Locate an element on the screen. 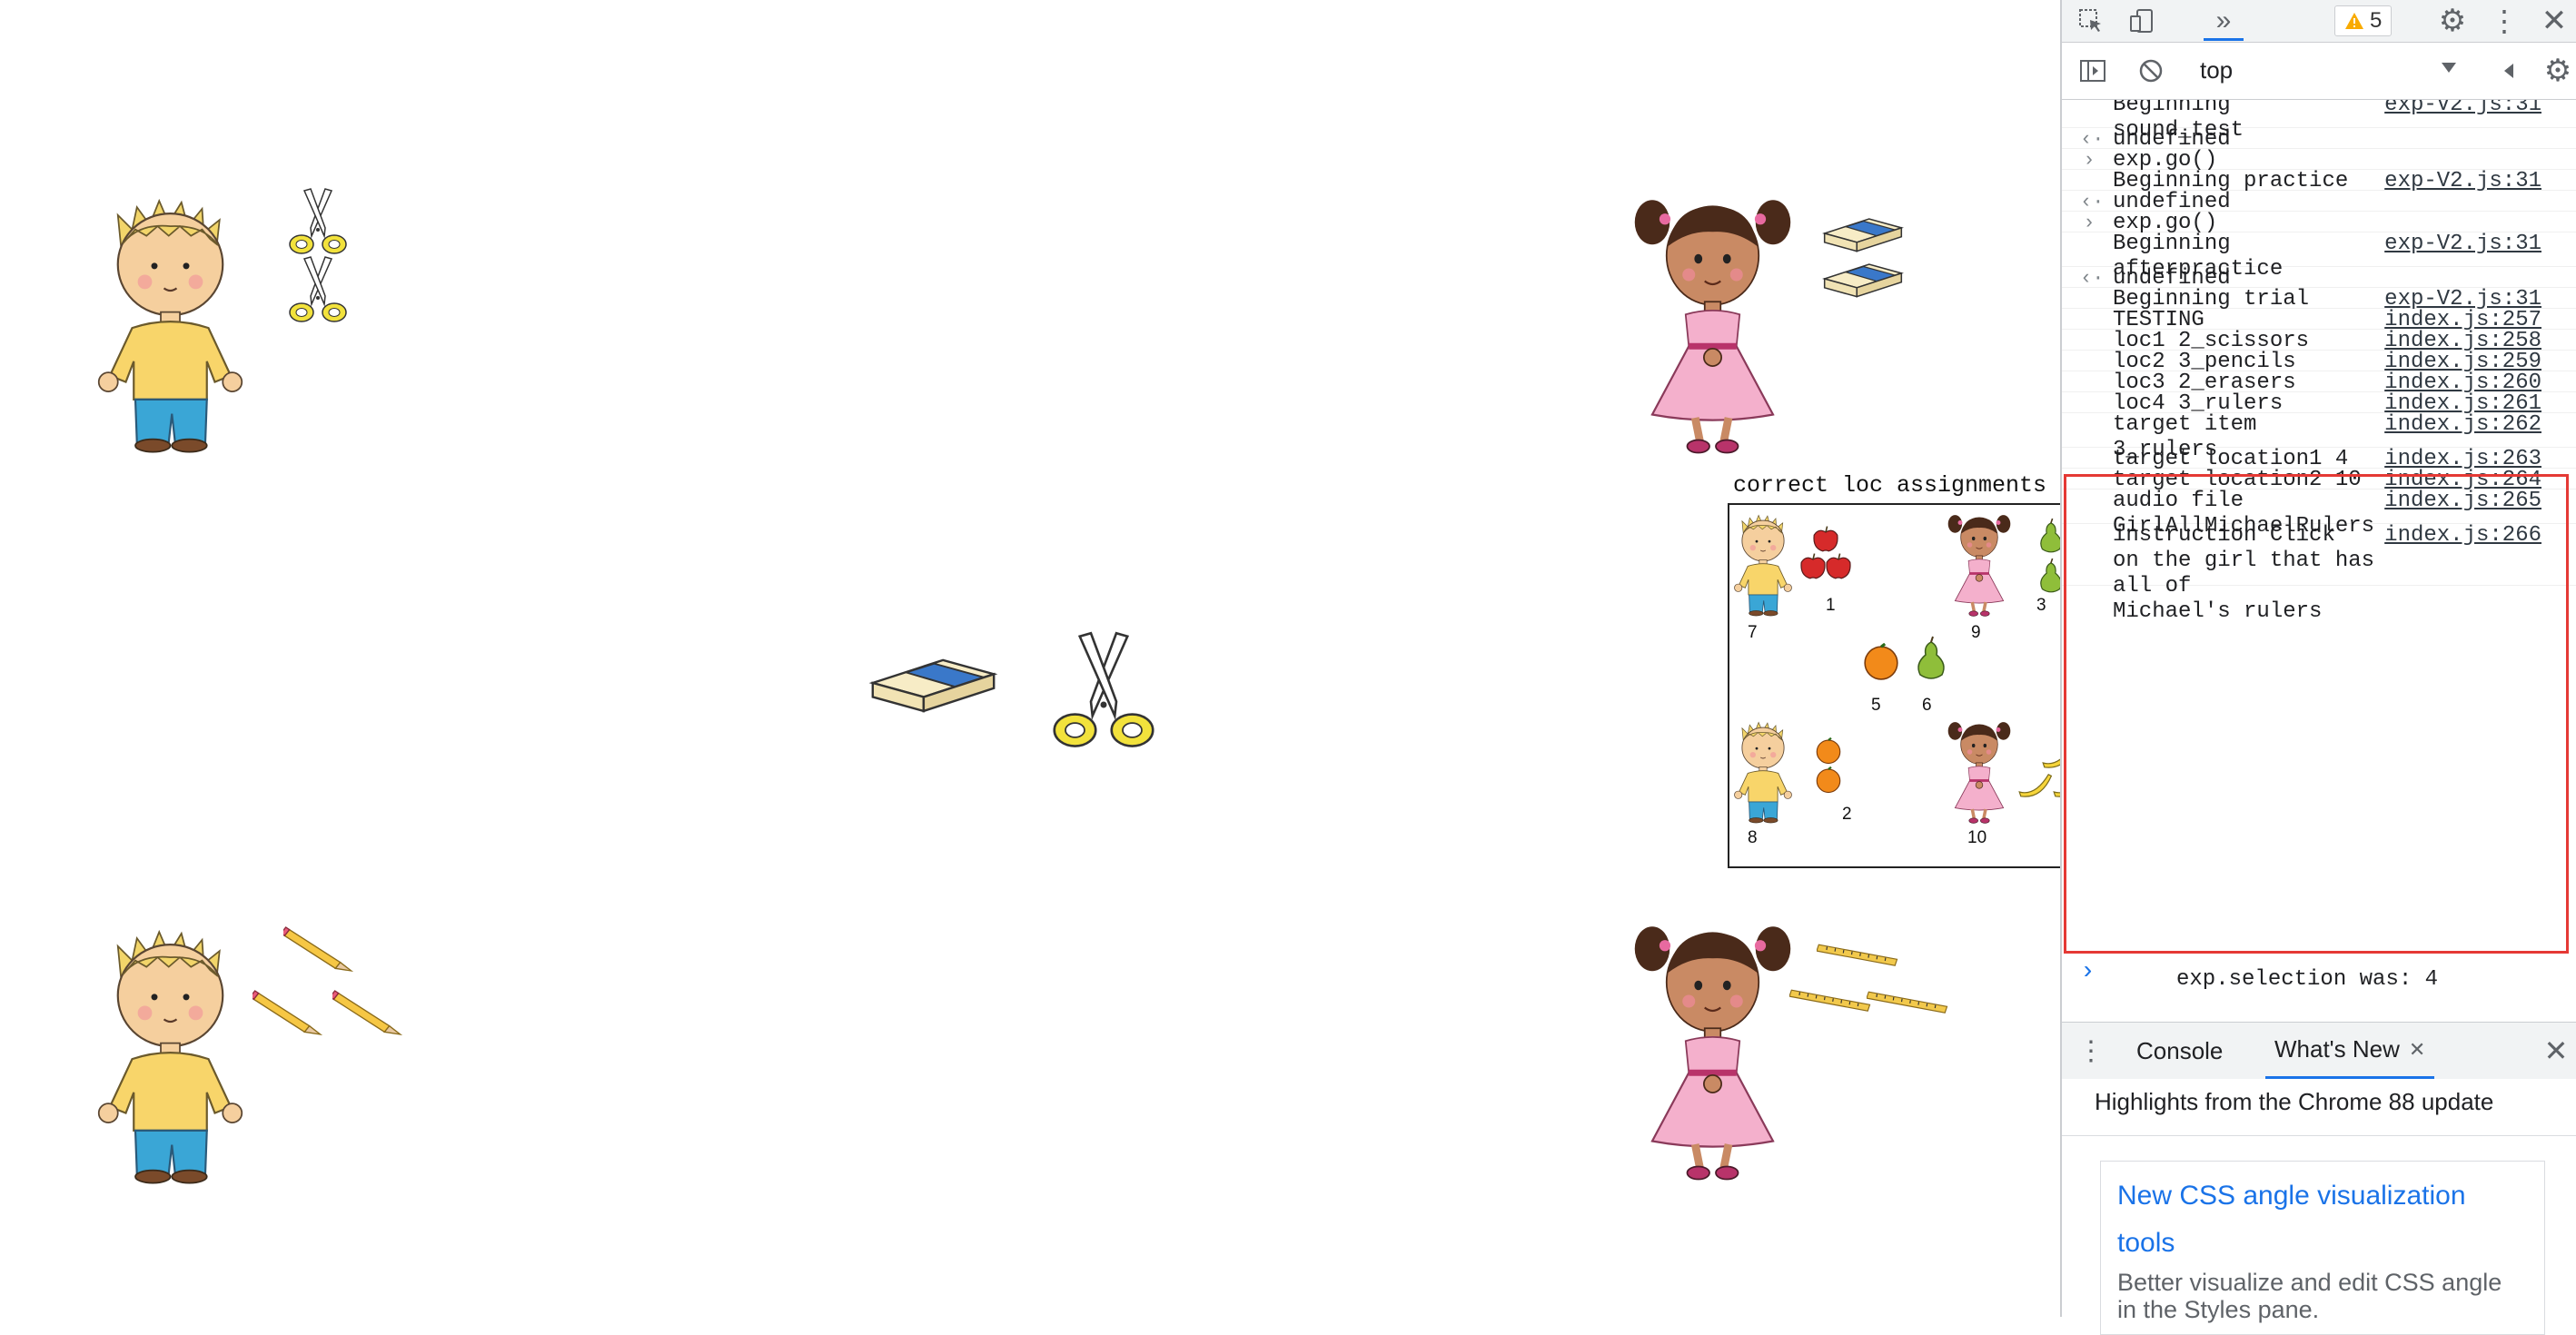 The height and width of the screenshot is (1335, 2576). collapse-arrow-icon is located at coordinates (2509, 70).